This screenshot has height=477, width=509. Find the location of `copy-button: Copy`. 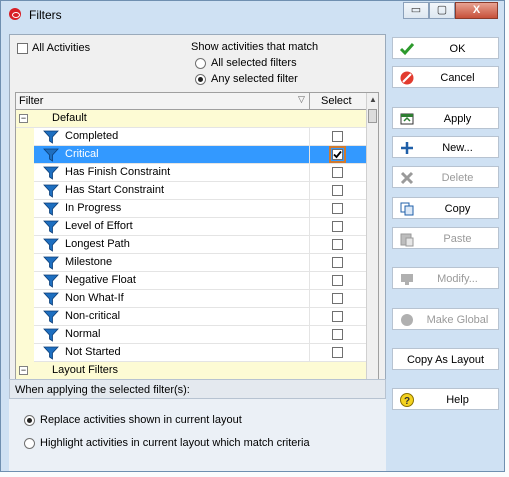

copy-button: Copy is located at coordinates (445, 208).